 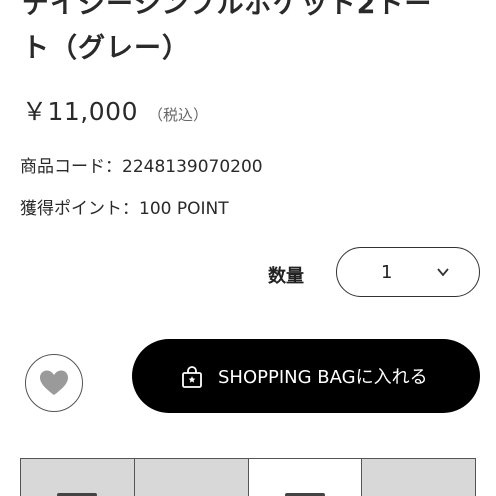 What do you see at coordinates (443, 272) in the screenshot?
I see `chevron-down-icon` at bounding box center [443, 272].